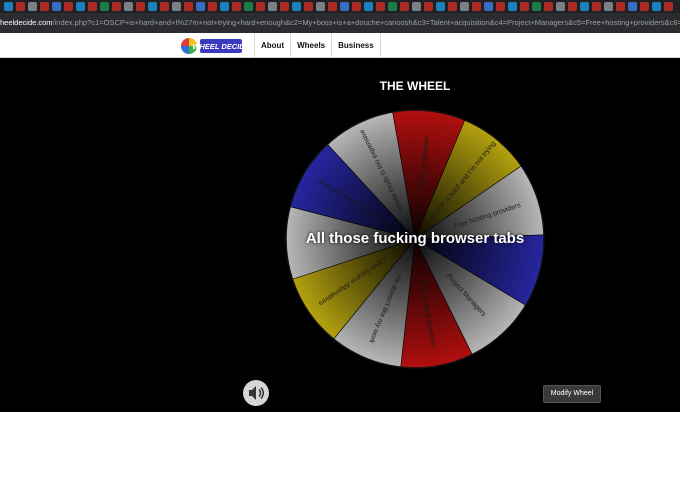  What do you see at coordinates (572, 394) in the screenshot?
I see `modify-wheel-button: Modify Wheel` at bounding box center [572, 394].